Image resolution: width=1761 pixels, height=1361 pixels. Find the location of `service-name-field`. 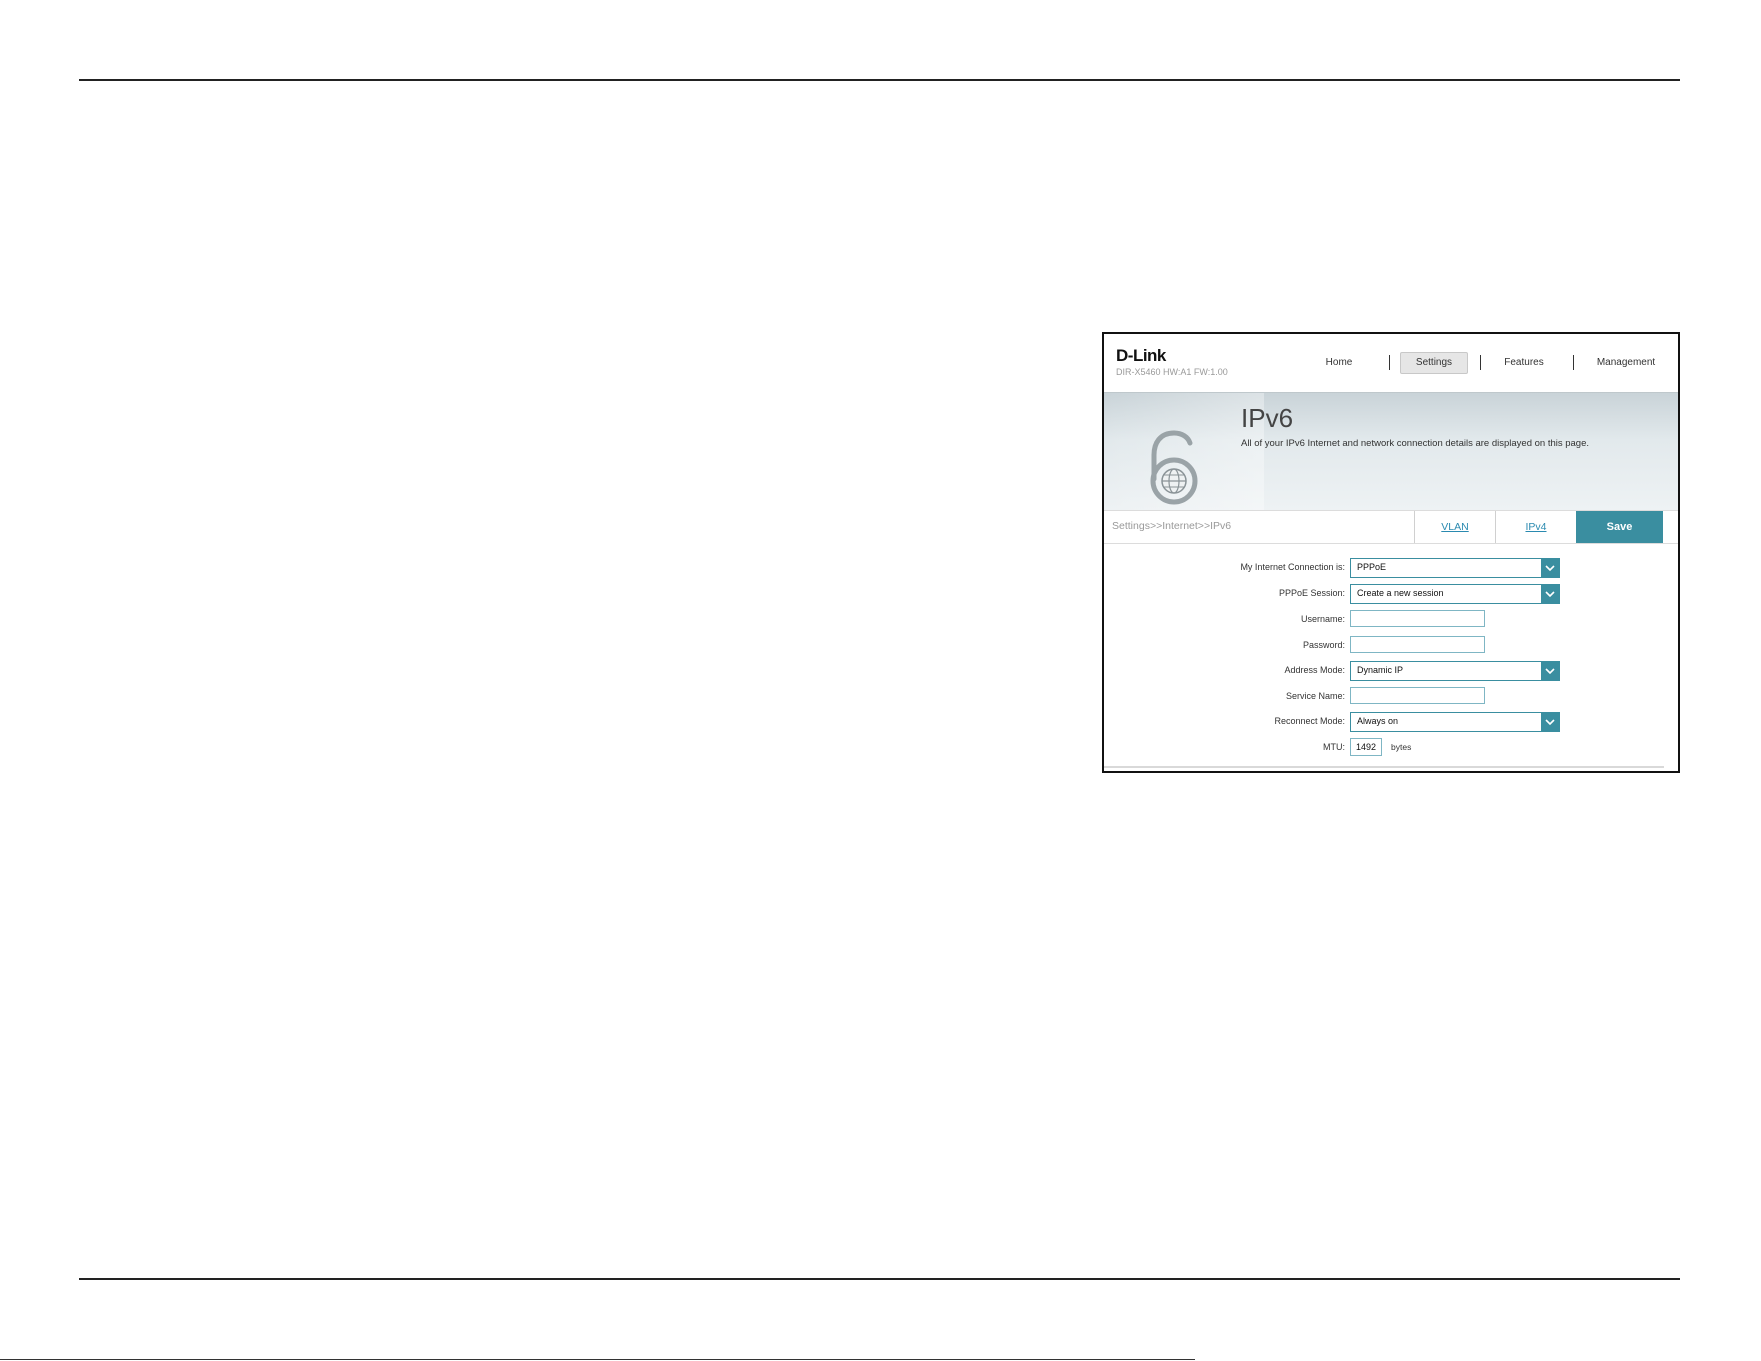

service-name-field is located at coordinates (1417, 695).